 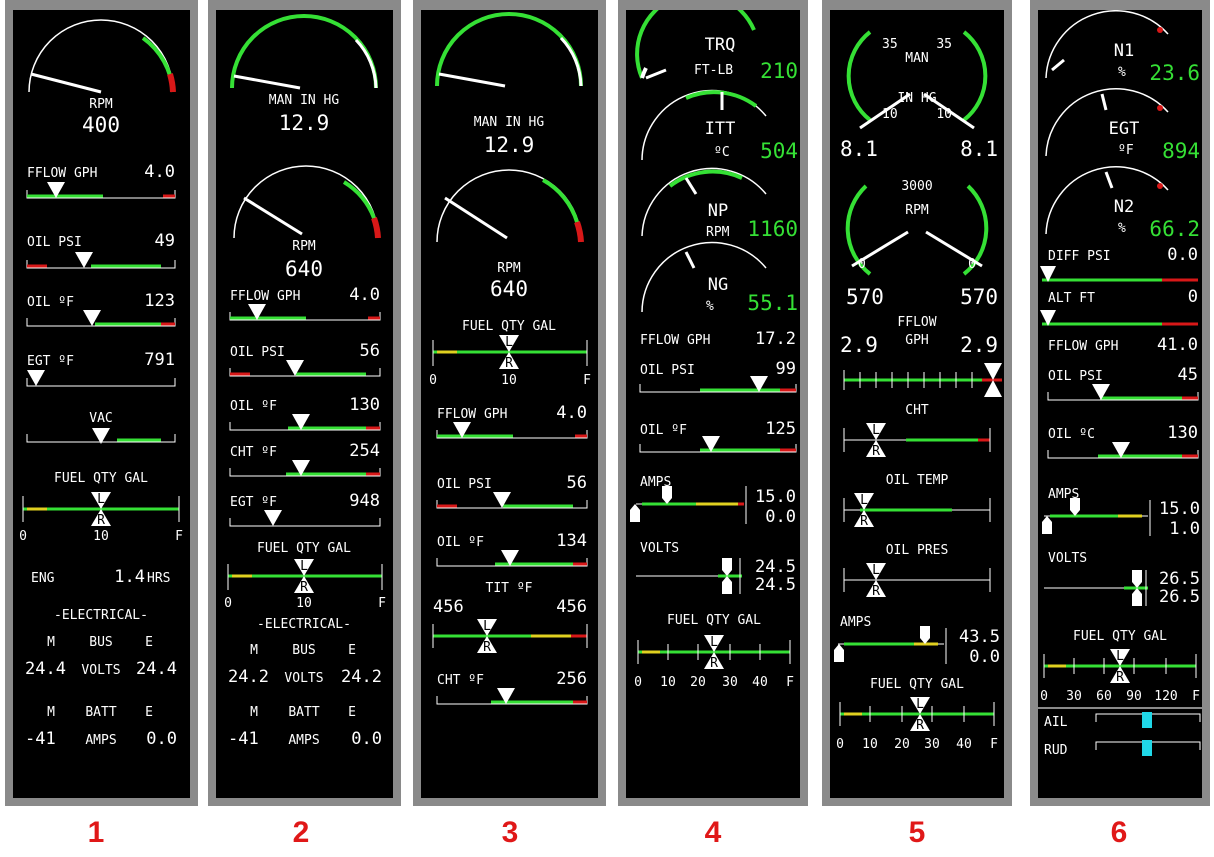 What do you see at coordinates (50, 361) in the screenshot?
I see `egt-label: EGT ºF` at bounding box center [50, 361].